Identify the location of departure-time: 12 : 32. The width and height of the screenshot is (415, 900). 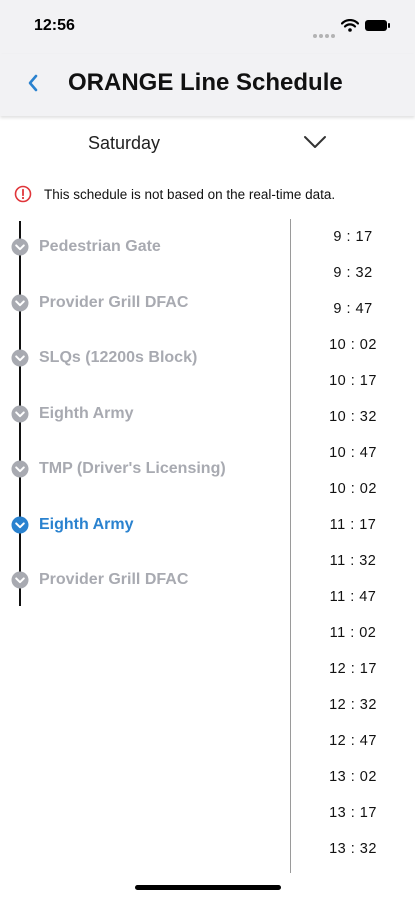
(353, 705).